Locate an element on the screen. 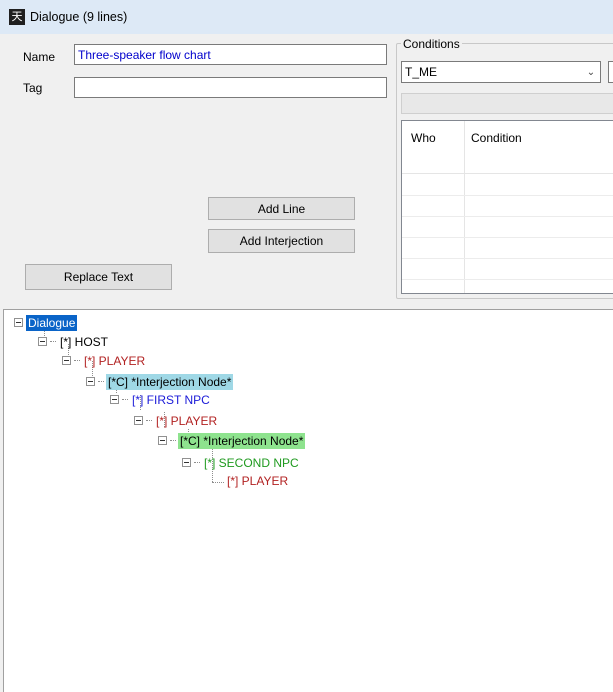 The image size is (613, 692). name-field is located at coordinates (230, 54).